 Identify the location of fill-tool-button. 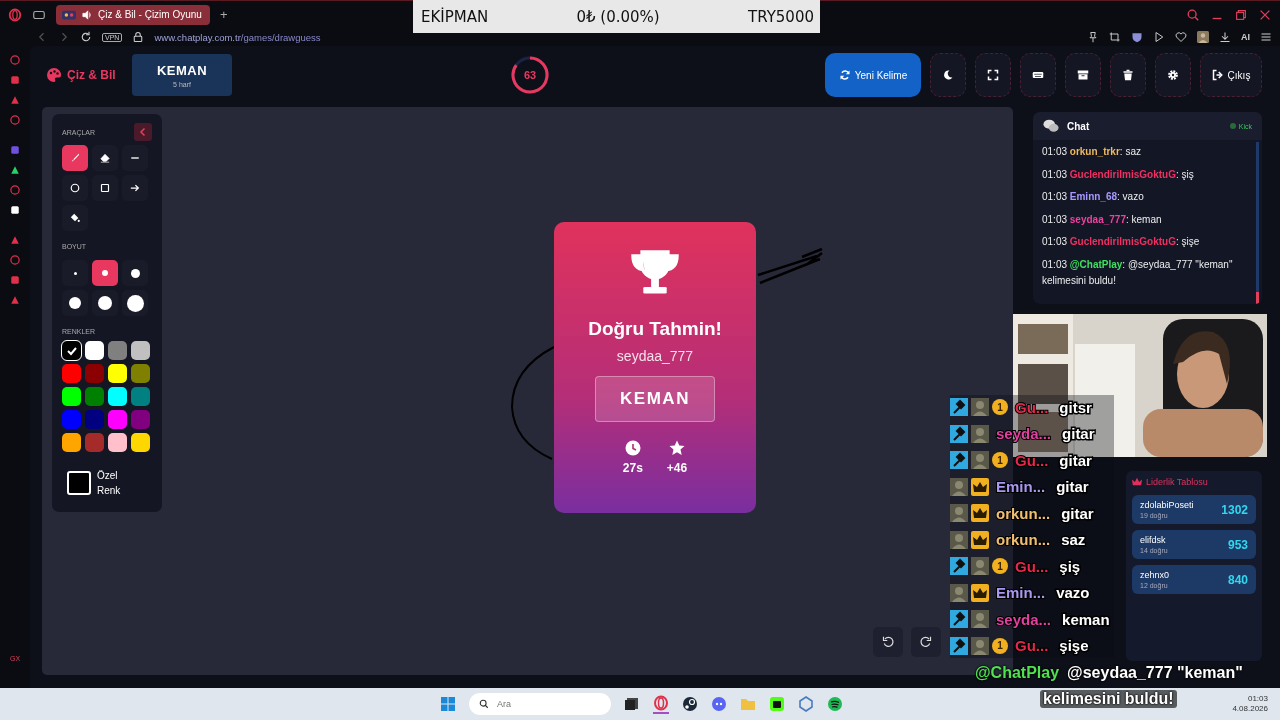
(75, 218).